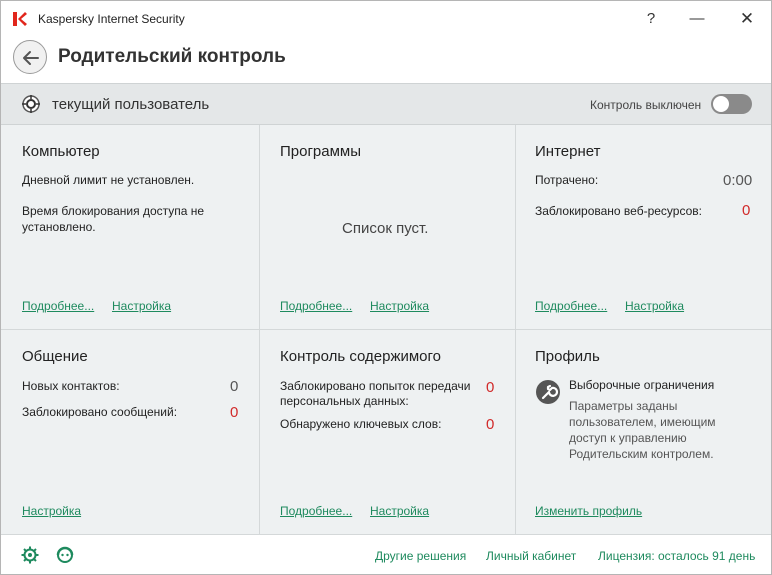  I want to click on my-account-link: Личный кабинет, so click(531, 556).